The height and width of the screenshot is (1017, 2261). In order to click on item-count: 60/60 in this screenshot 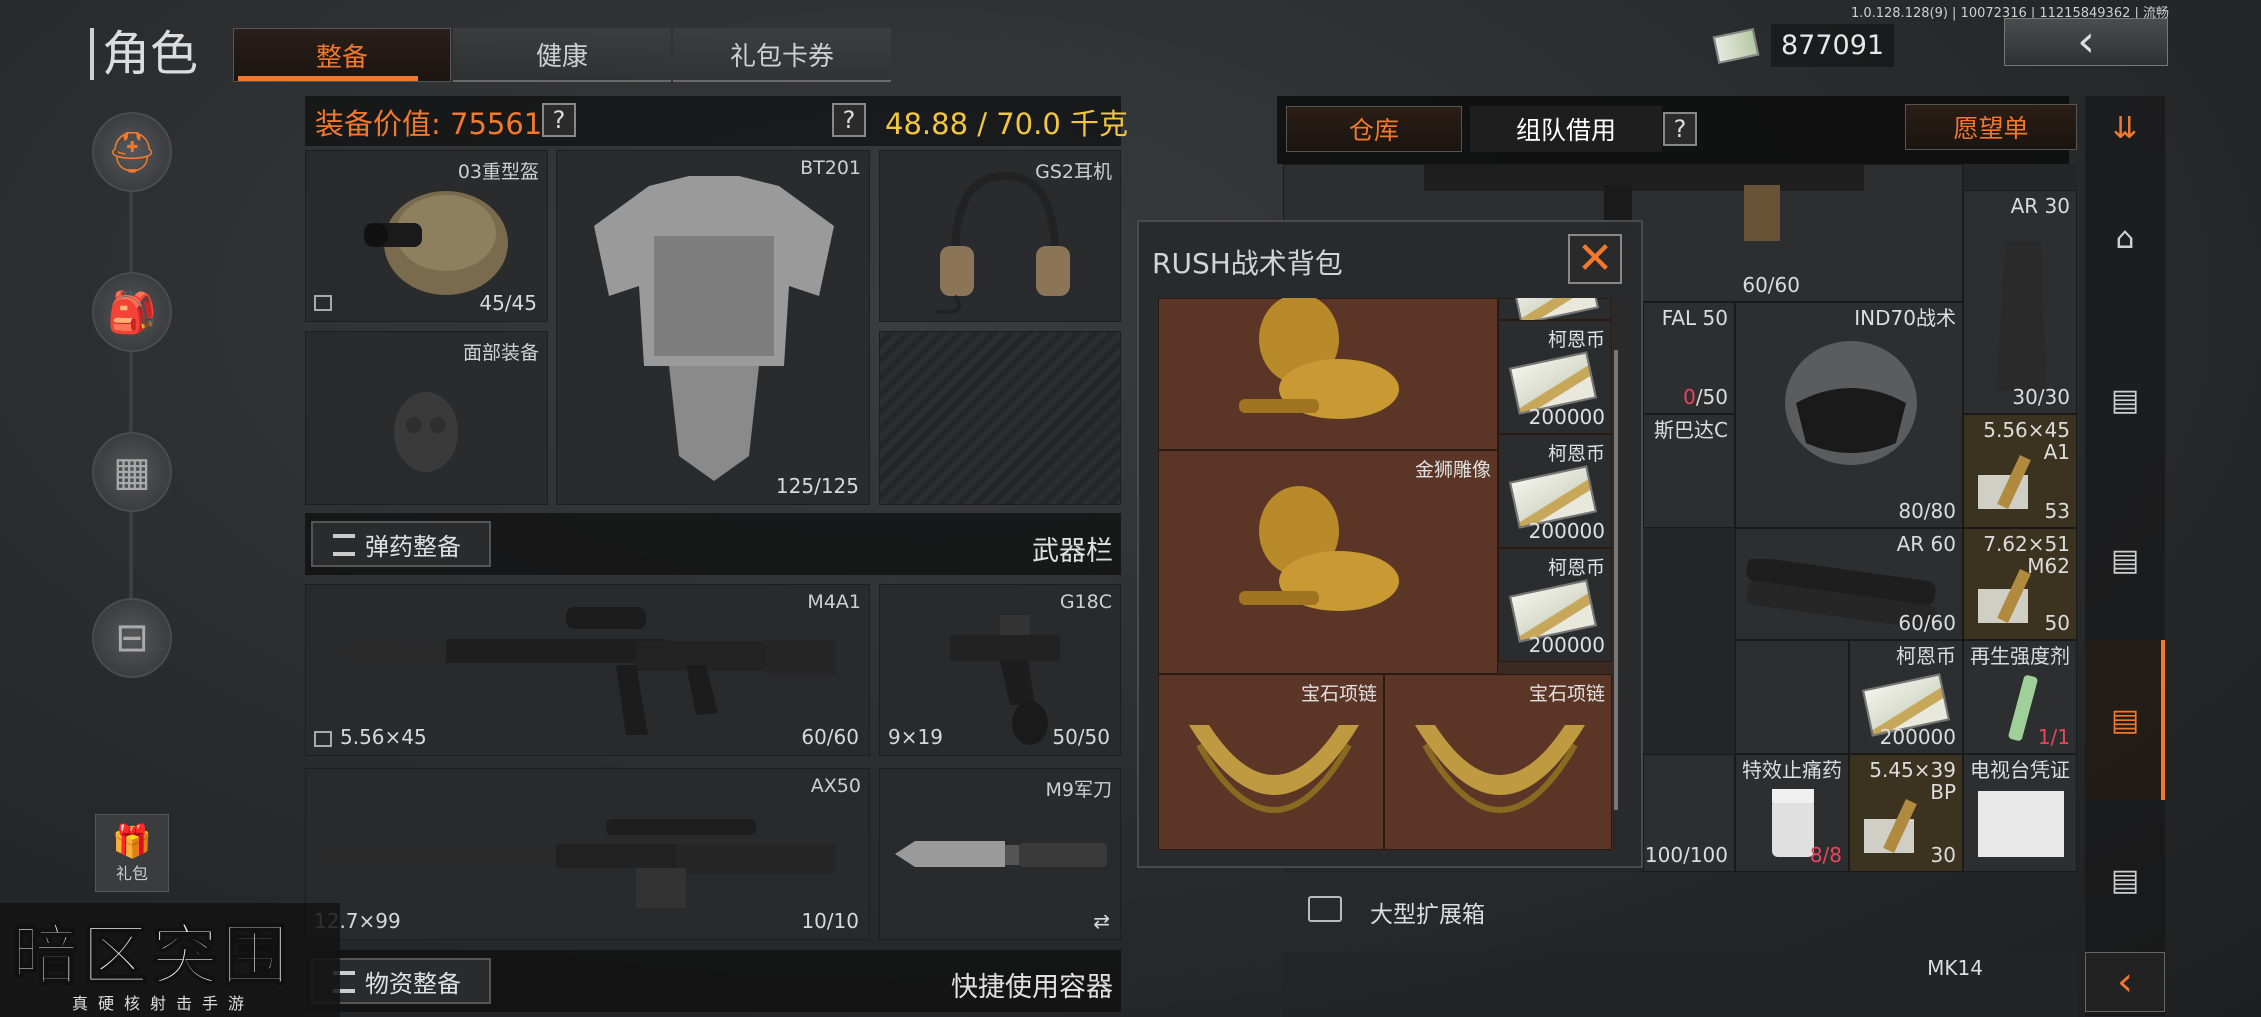, I will do `click(1927, 623)`.